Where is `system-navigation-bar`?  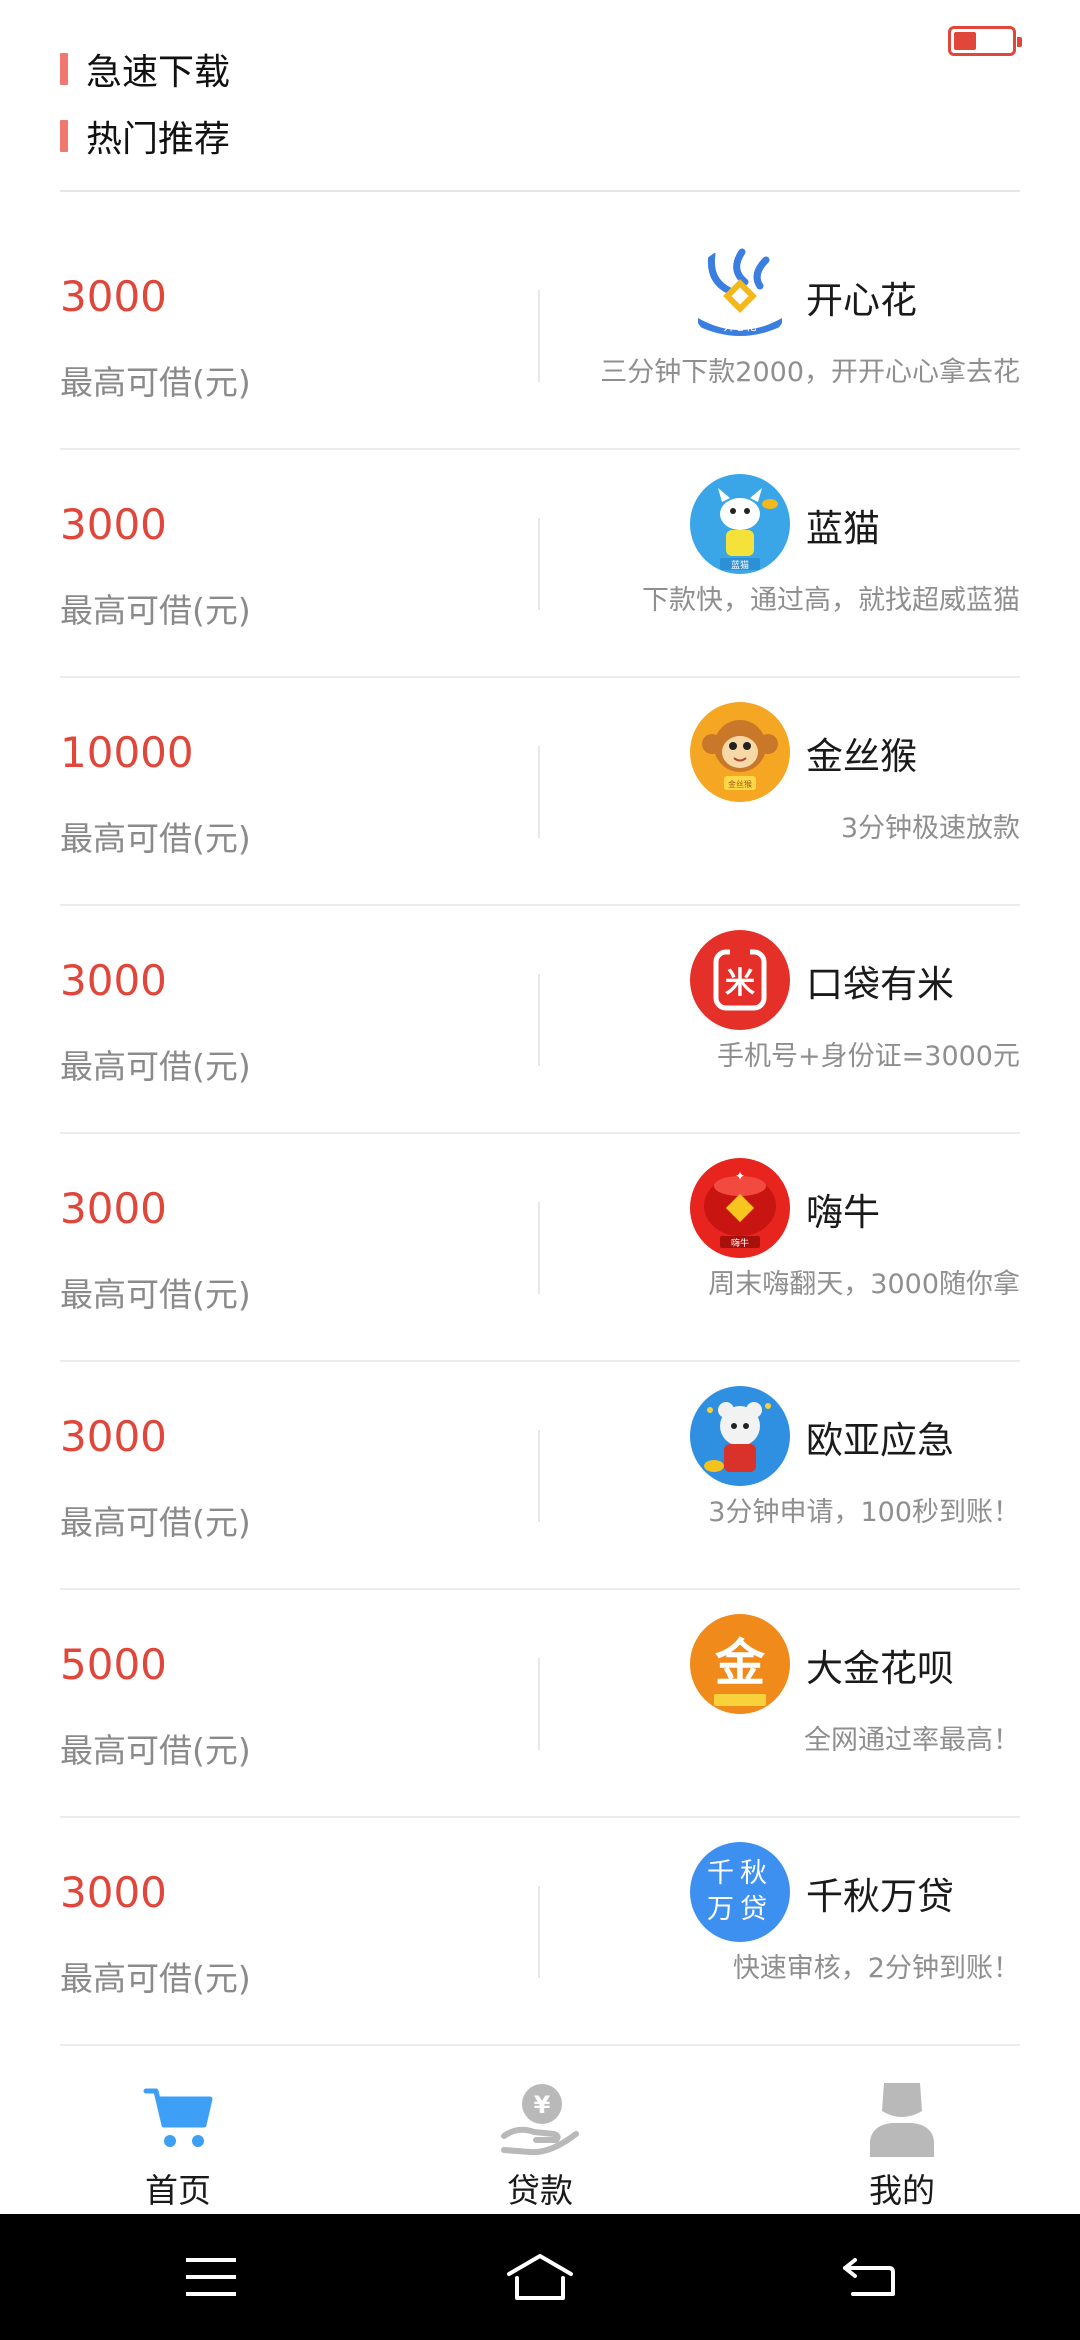 system-navigation-bar is located at coordinates (540, 2277).